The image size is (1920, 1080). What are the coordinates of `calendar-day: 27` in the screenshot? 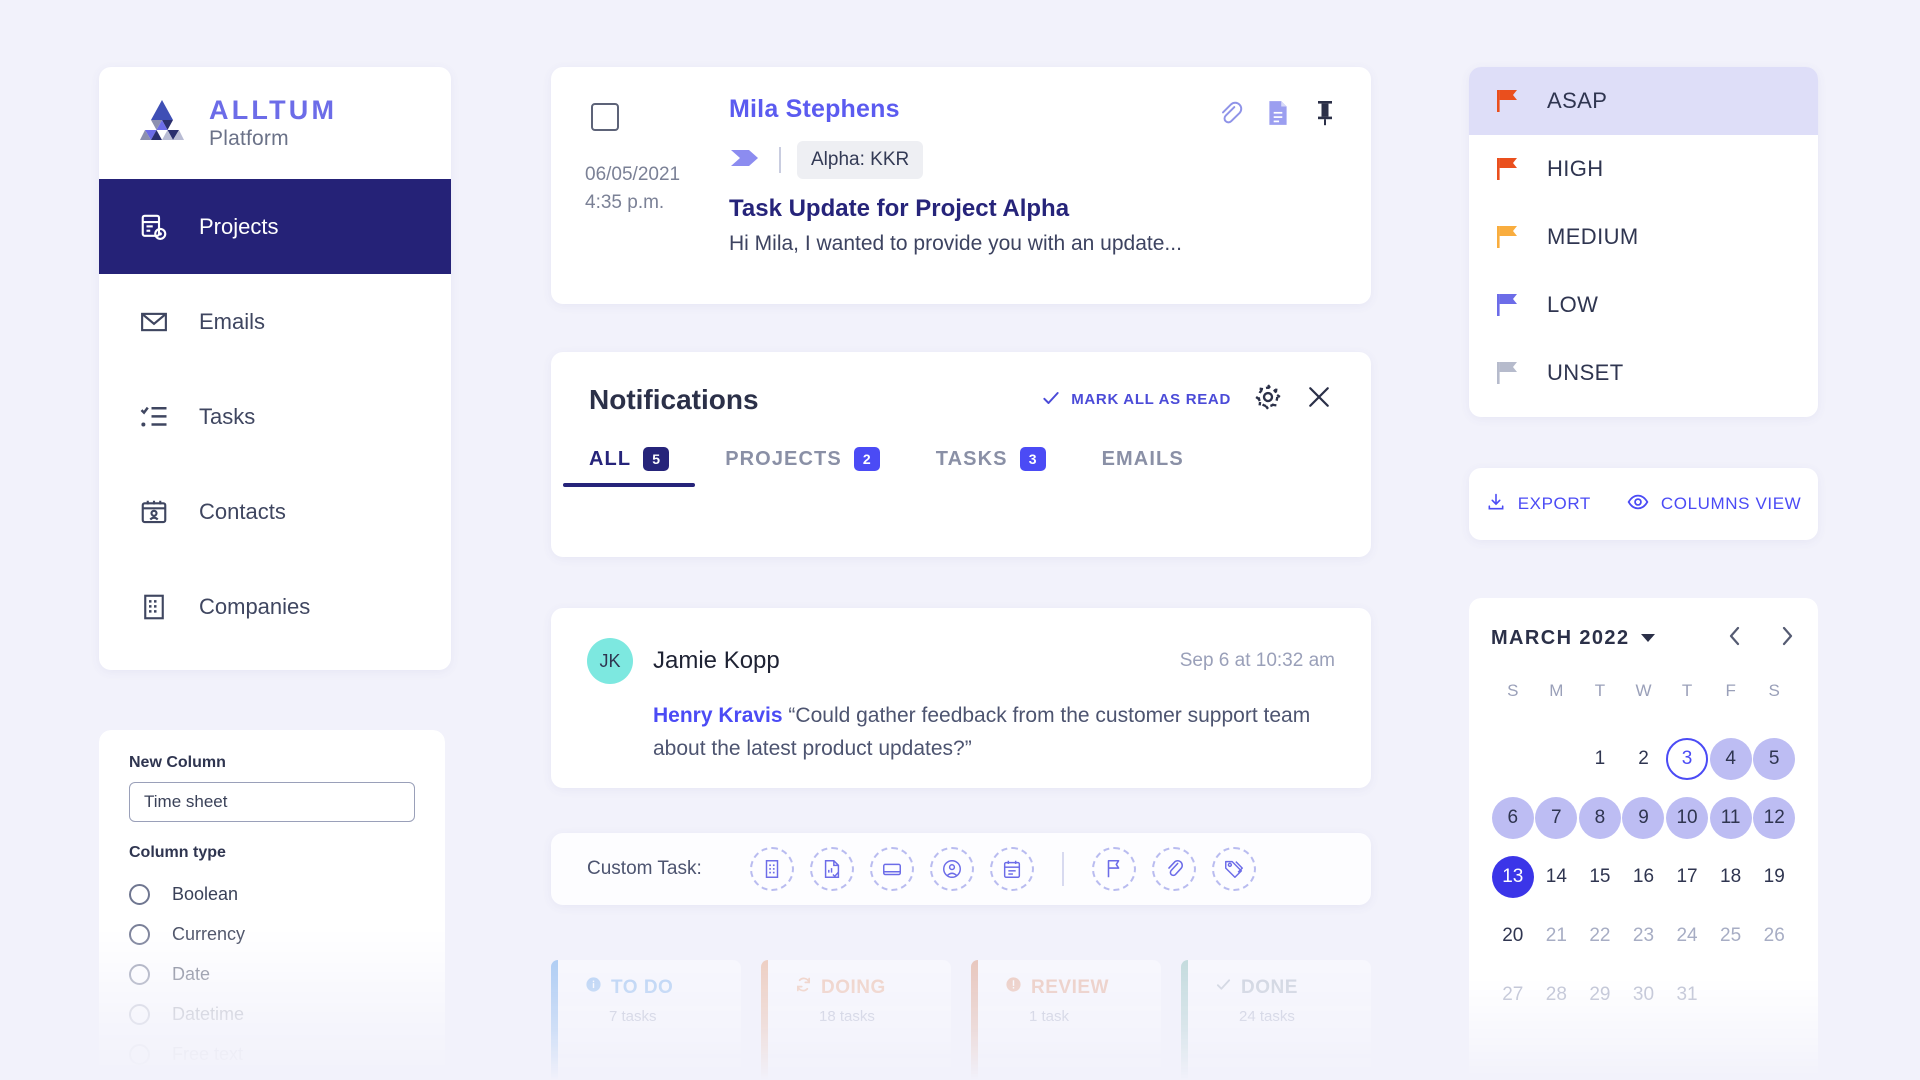 It's located at (1513, 995).